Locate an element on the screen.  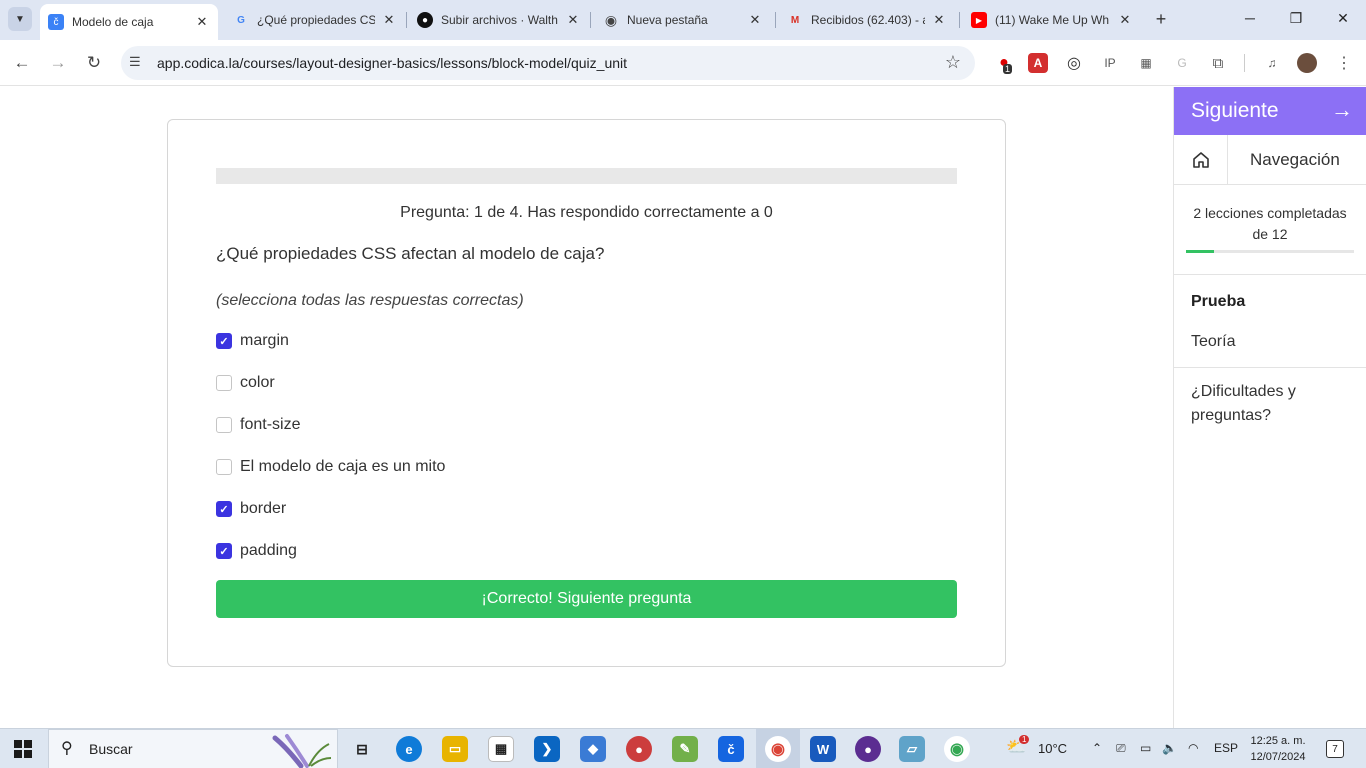
codica-app-icon: č is located at coordinates (731, 749).